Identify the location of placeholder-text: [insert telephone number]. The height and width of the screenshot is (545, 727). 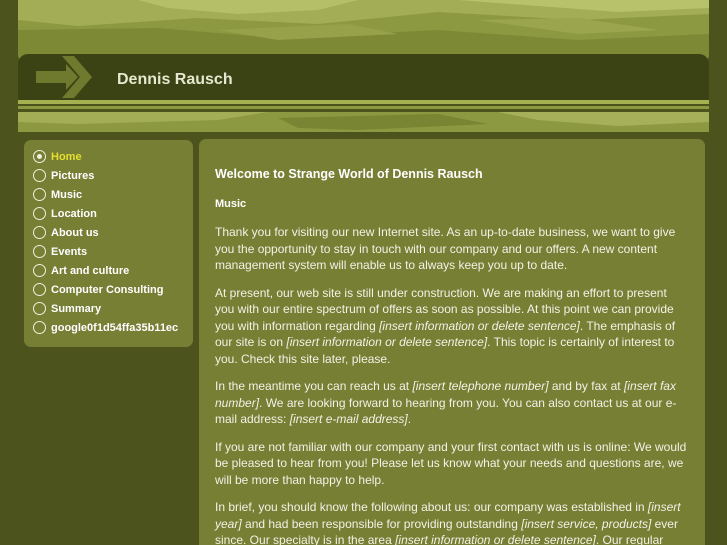
(480, 386).